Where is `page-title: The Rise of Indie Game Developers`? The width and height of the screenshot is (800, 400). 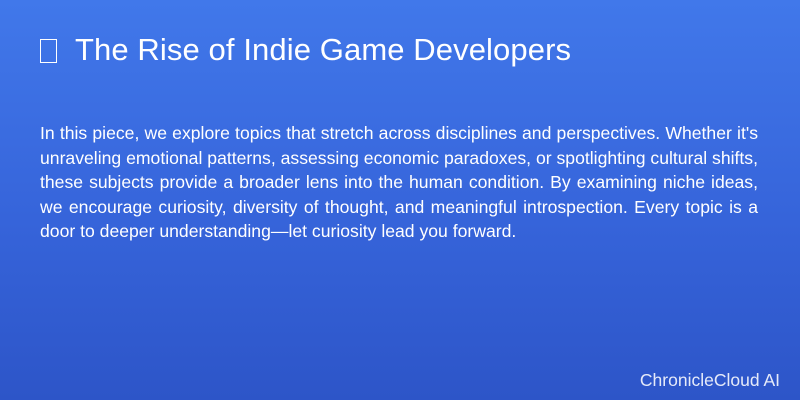 page-title: The Rise of Indie Game Developers is located at coordinates (323, 49).